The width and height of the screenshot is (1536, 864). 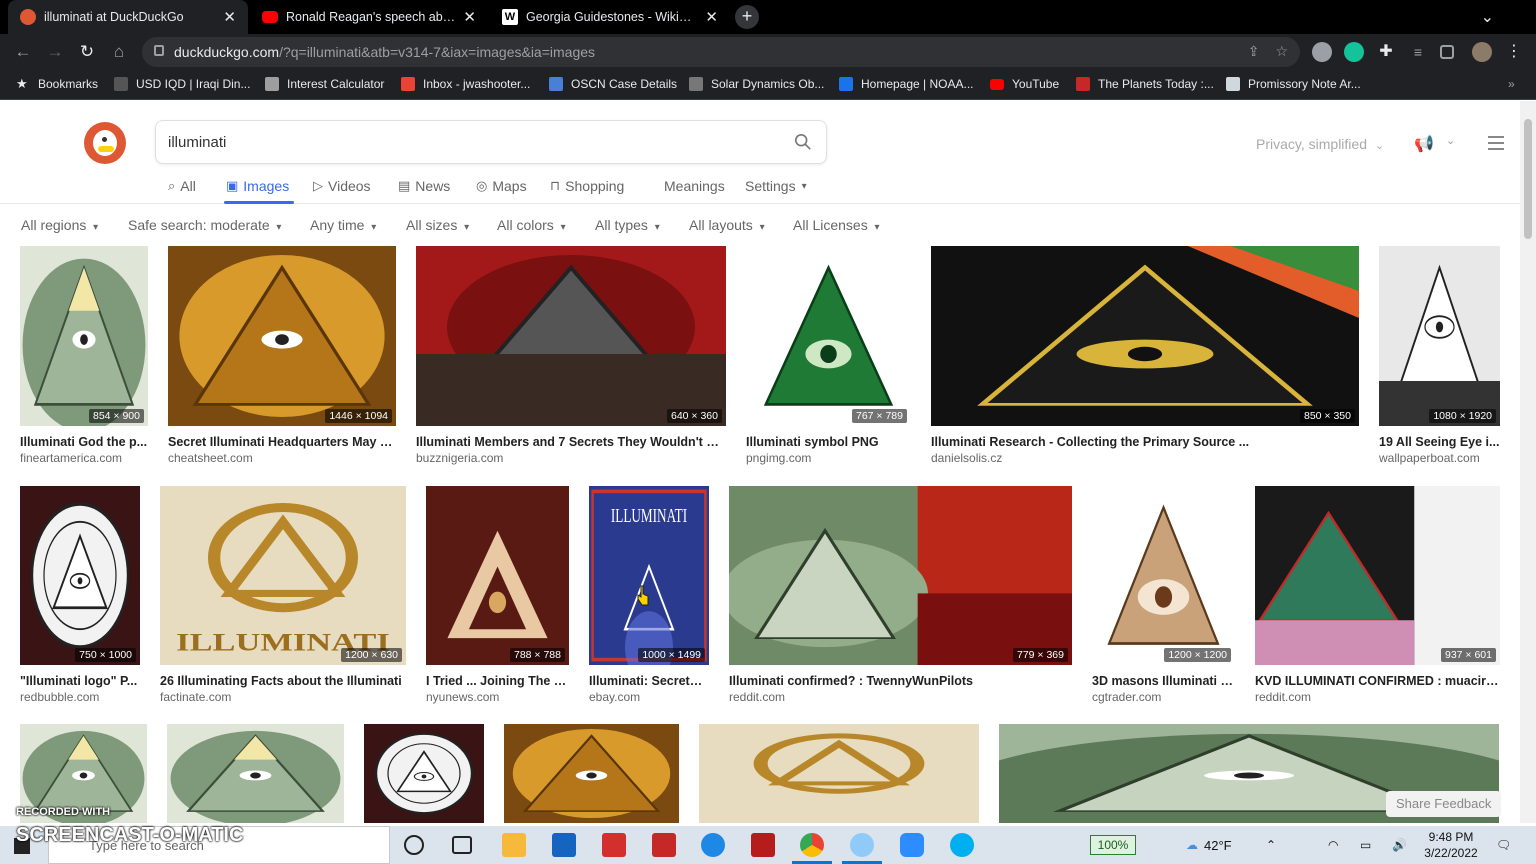 I want to click on image-thumbnail: 850 × 350, so click(x=1145, y=336).